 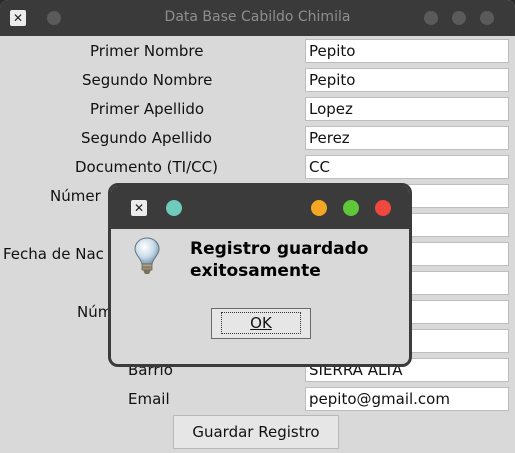 I want to click on save-record-button: Guardar Registro, so click(x=256, y=432).